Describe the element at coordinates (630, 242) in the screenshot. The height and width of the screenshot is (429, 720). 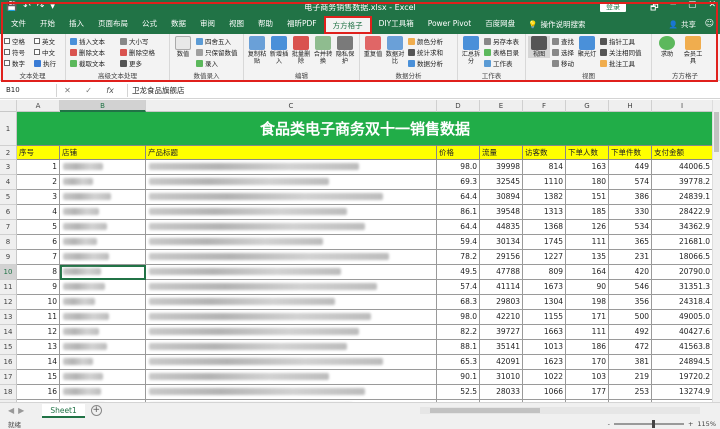
I see `table-cell: 365` at that location.